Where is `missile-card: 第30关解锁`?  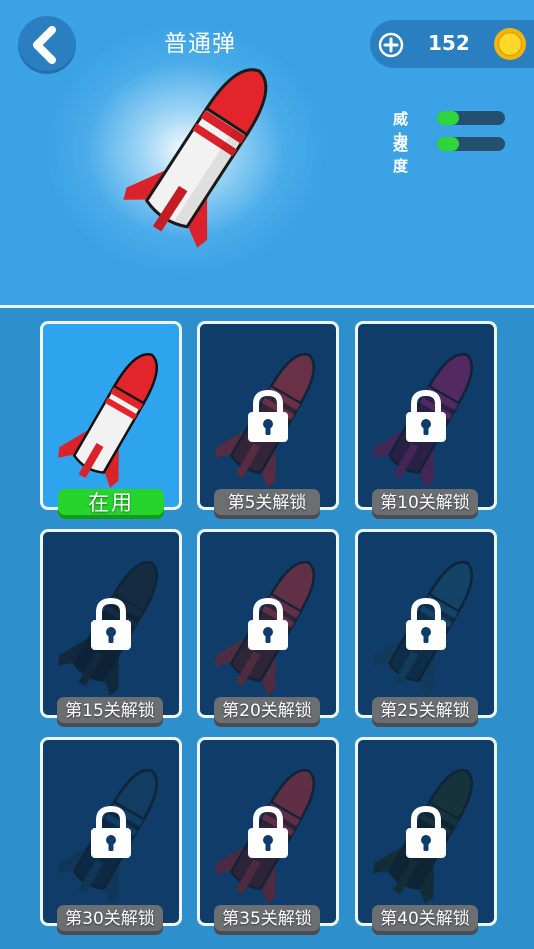
missile-card: 第30关解锁 is located at coordinates (111, 836).